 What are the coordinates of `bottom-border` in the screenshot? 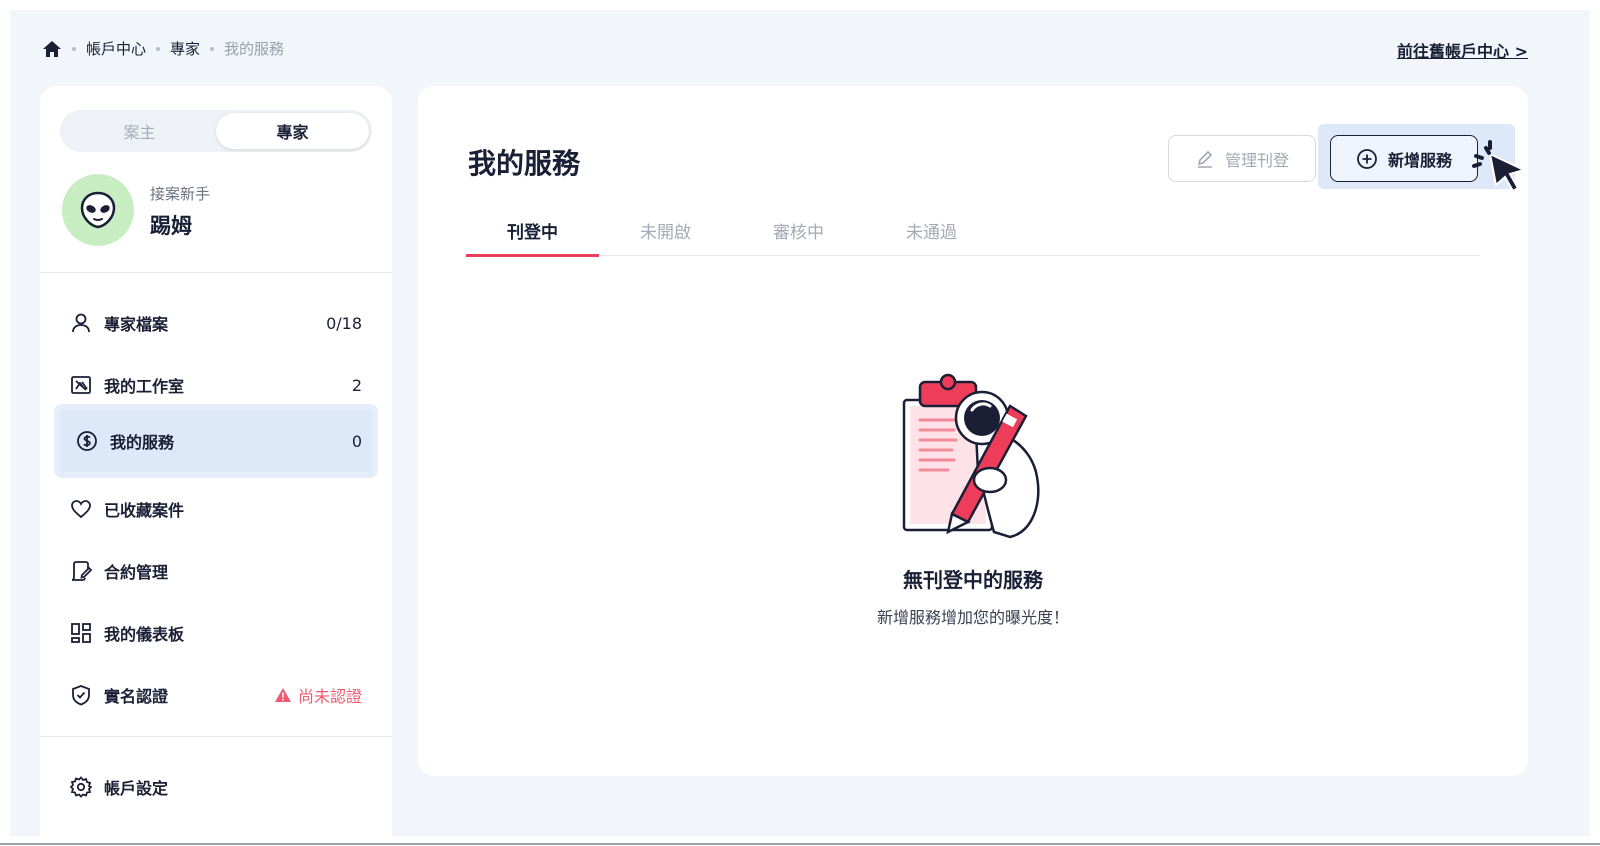 It's located at (800, 844).